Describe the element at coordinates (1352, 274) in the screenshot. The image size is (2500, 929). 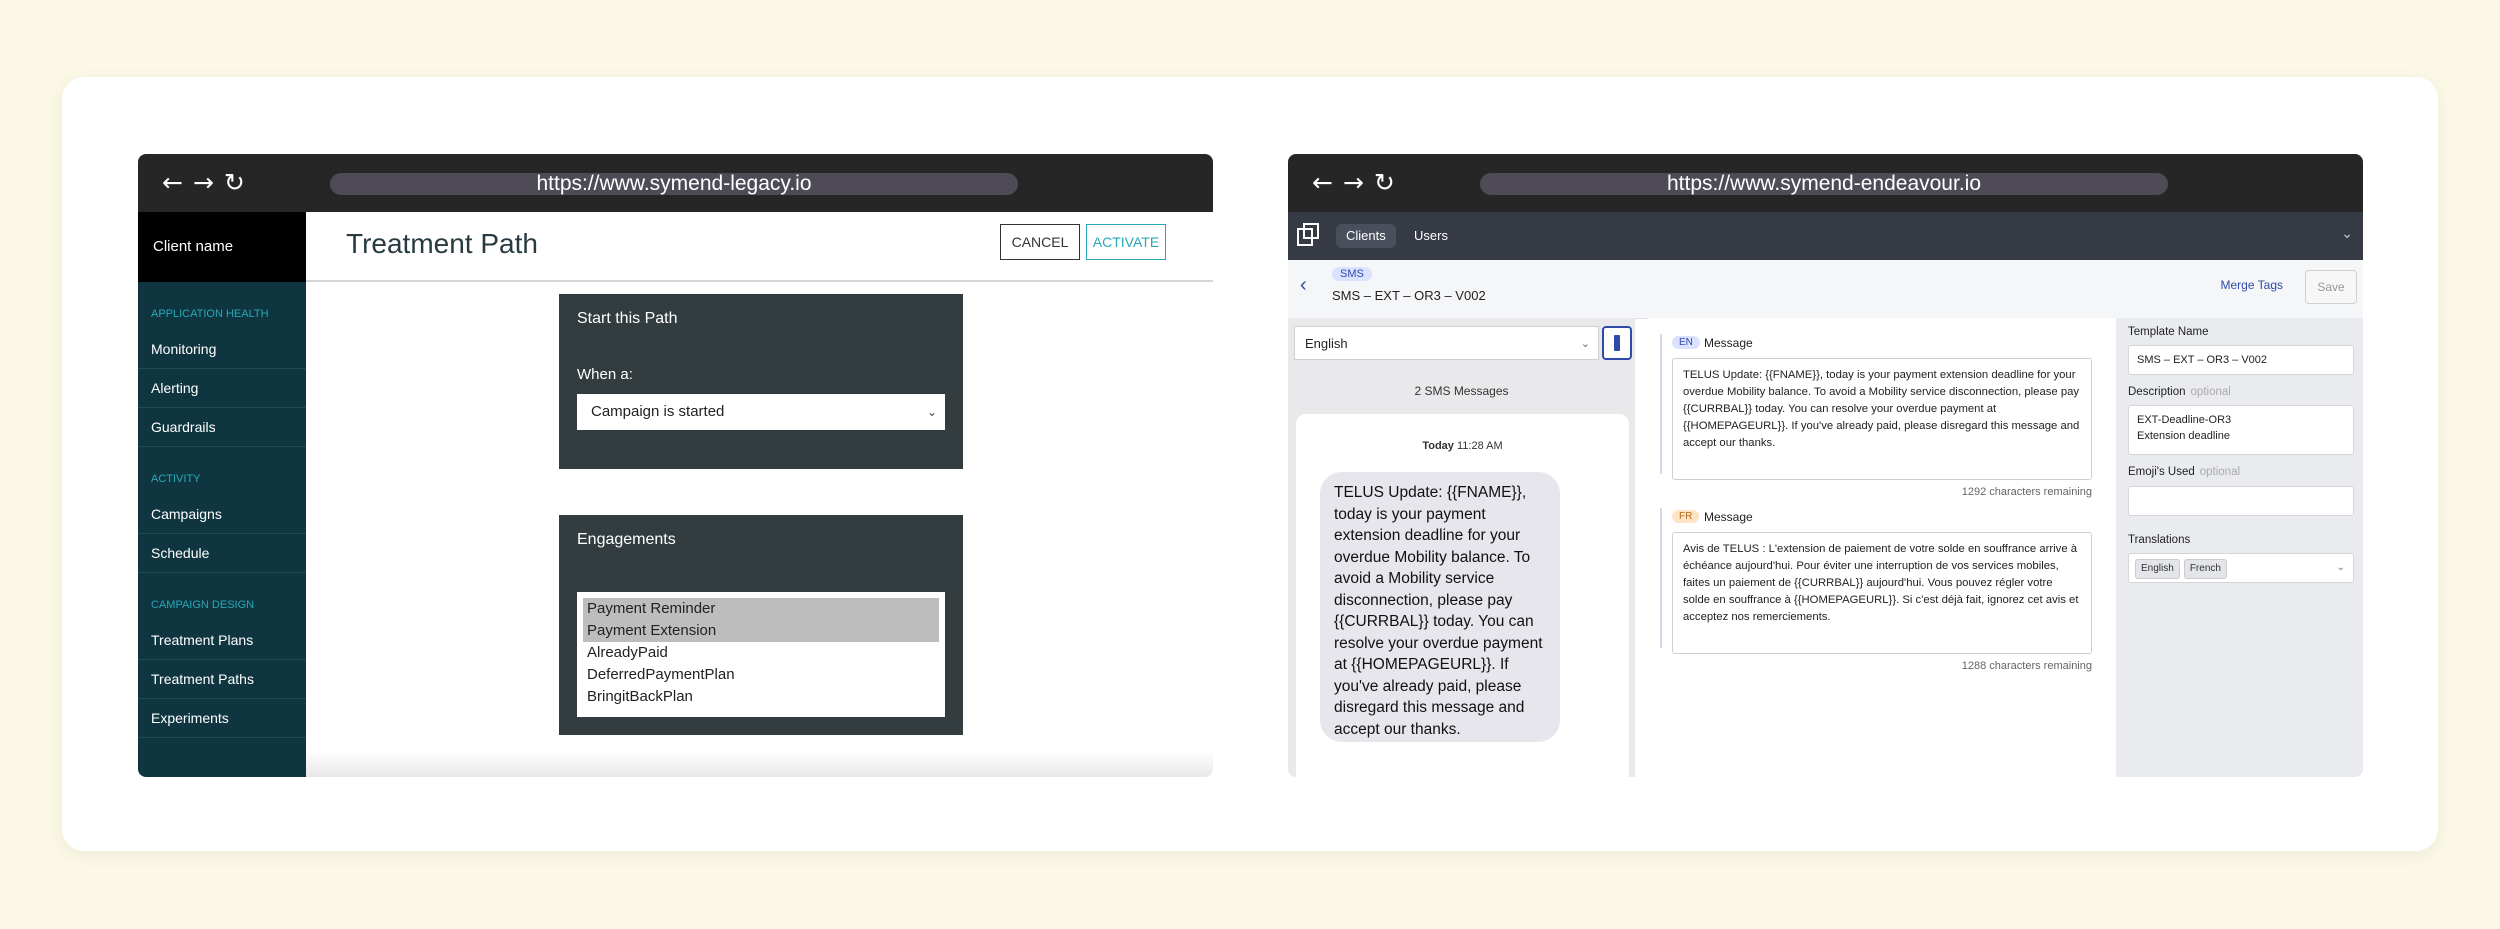
I see `channel-badge: SMS` at that location.